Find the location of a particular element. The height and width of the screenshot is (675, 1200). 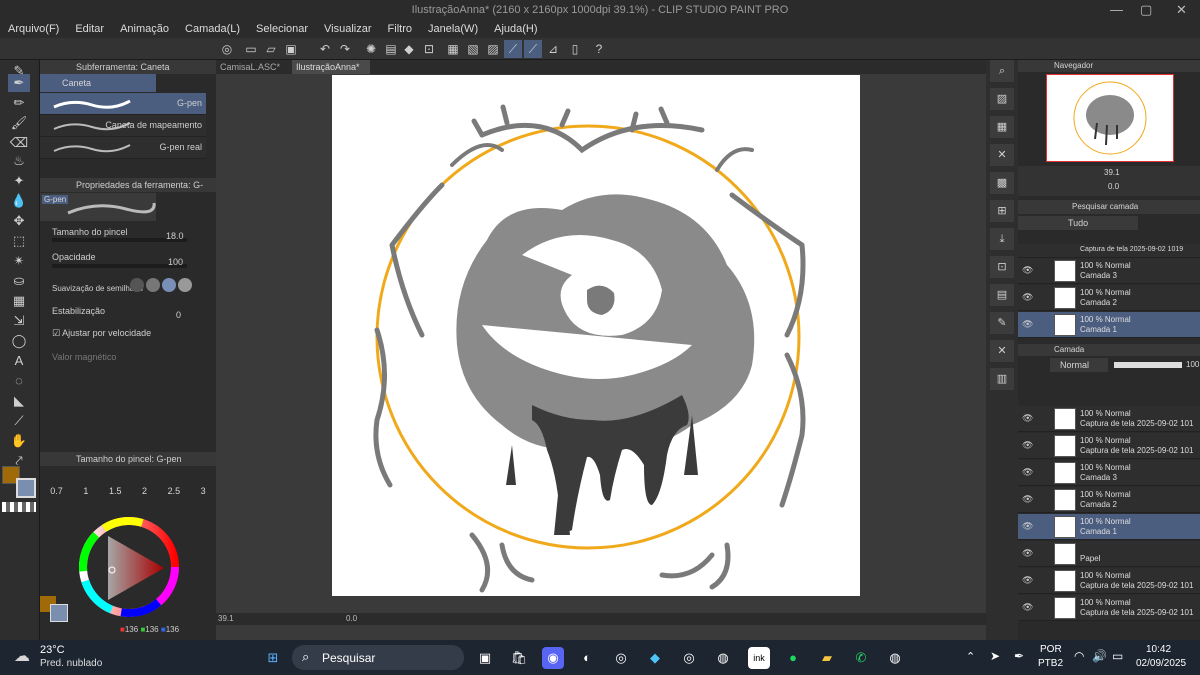

help-icon: ? is located at coordinates (599, 49).